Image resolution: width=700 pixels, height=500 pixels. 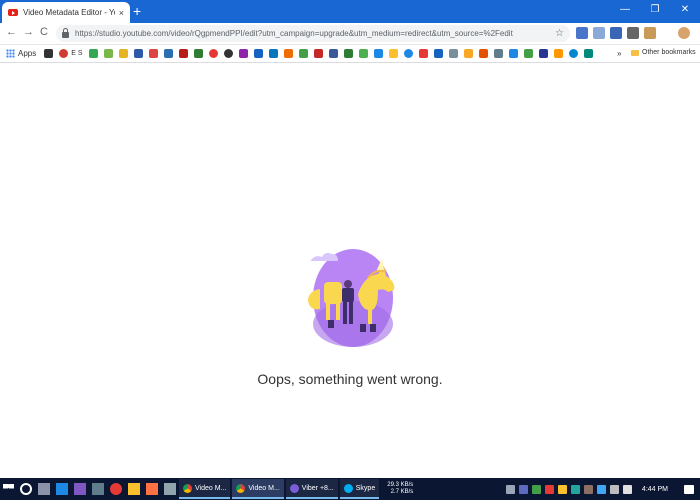 What do you see at coordinates (69, 12) in the screenshot?
I see `tab-title: Video Metadata Editor - YouTube Studio` at bounding box center [69, 12].